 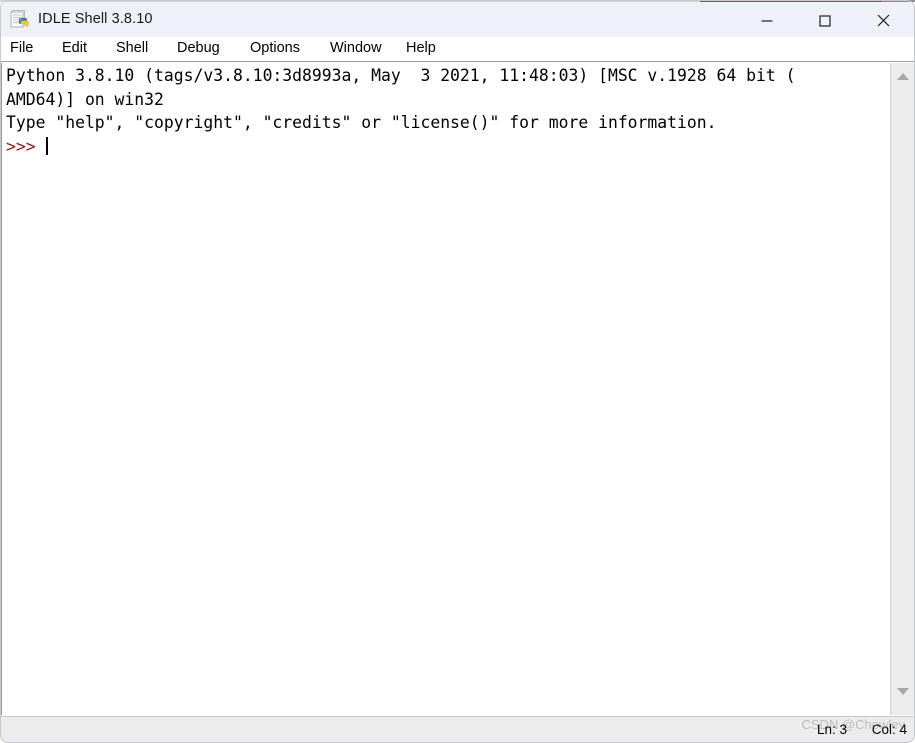 What do you see at coordinates (26, 146) in the screenshot?
I see `prompt-chevrons: >>>` at bounding box center [26, 146].